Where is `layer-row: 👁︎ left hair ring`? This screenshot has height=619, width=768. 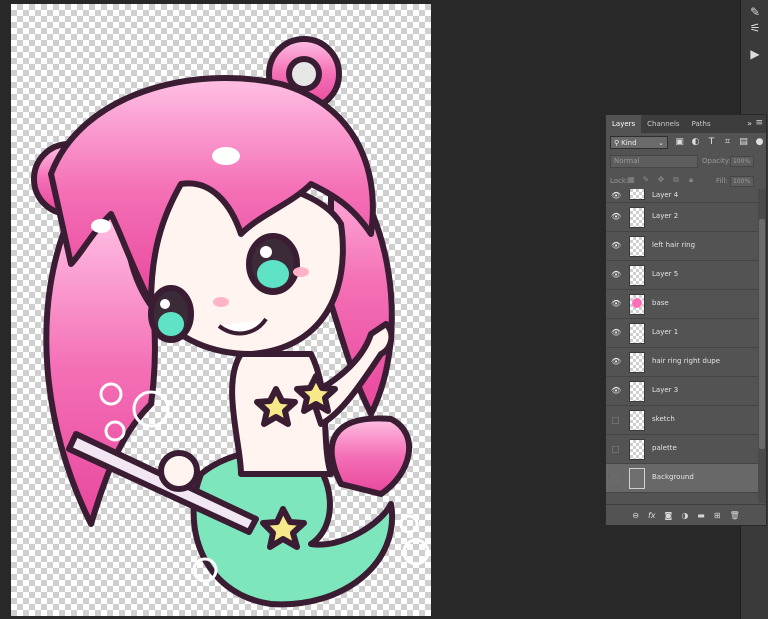 layer-row: 👁︎ left hair ring is located at coordinates (682, 246).